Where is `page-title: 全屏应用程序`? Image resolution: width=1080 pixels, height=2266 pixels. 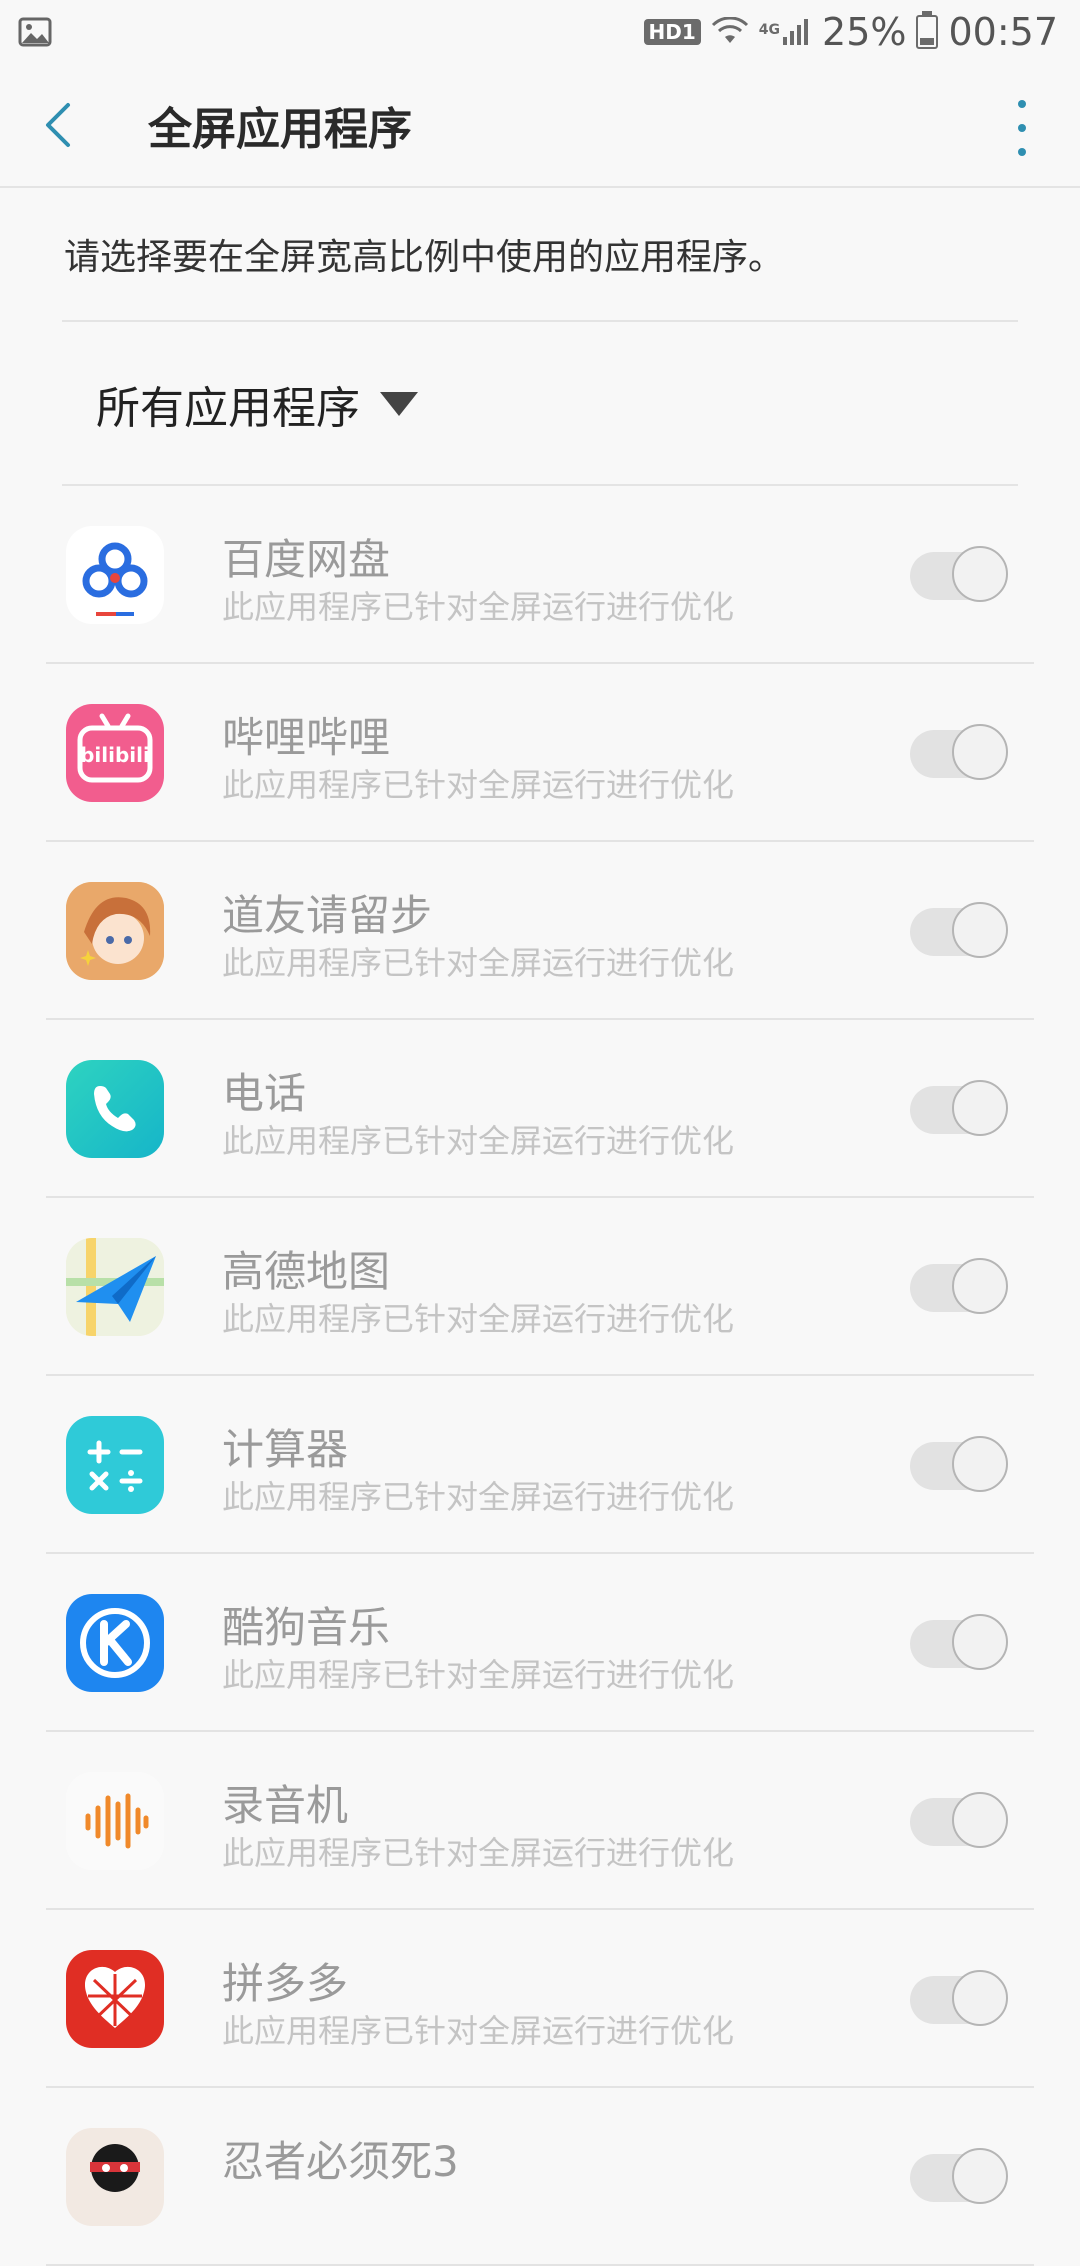
page-title: 全屏应用程序 is located at coordinates (280, 129).